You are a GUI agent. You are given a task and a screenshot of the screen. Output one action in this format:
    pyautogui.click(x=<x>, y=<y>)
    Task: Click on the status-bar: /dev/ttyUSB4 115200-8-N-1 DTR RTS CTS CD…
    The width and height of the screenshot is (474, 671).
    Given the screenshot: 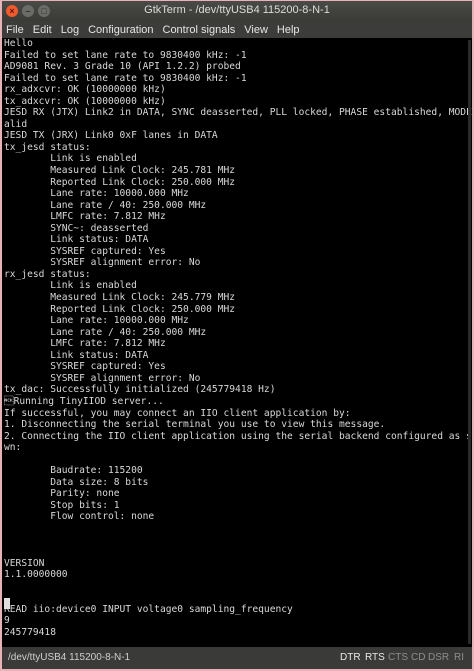 What is the action you would take?
    pyautogui.click(x=237, y=658)
    